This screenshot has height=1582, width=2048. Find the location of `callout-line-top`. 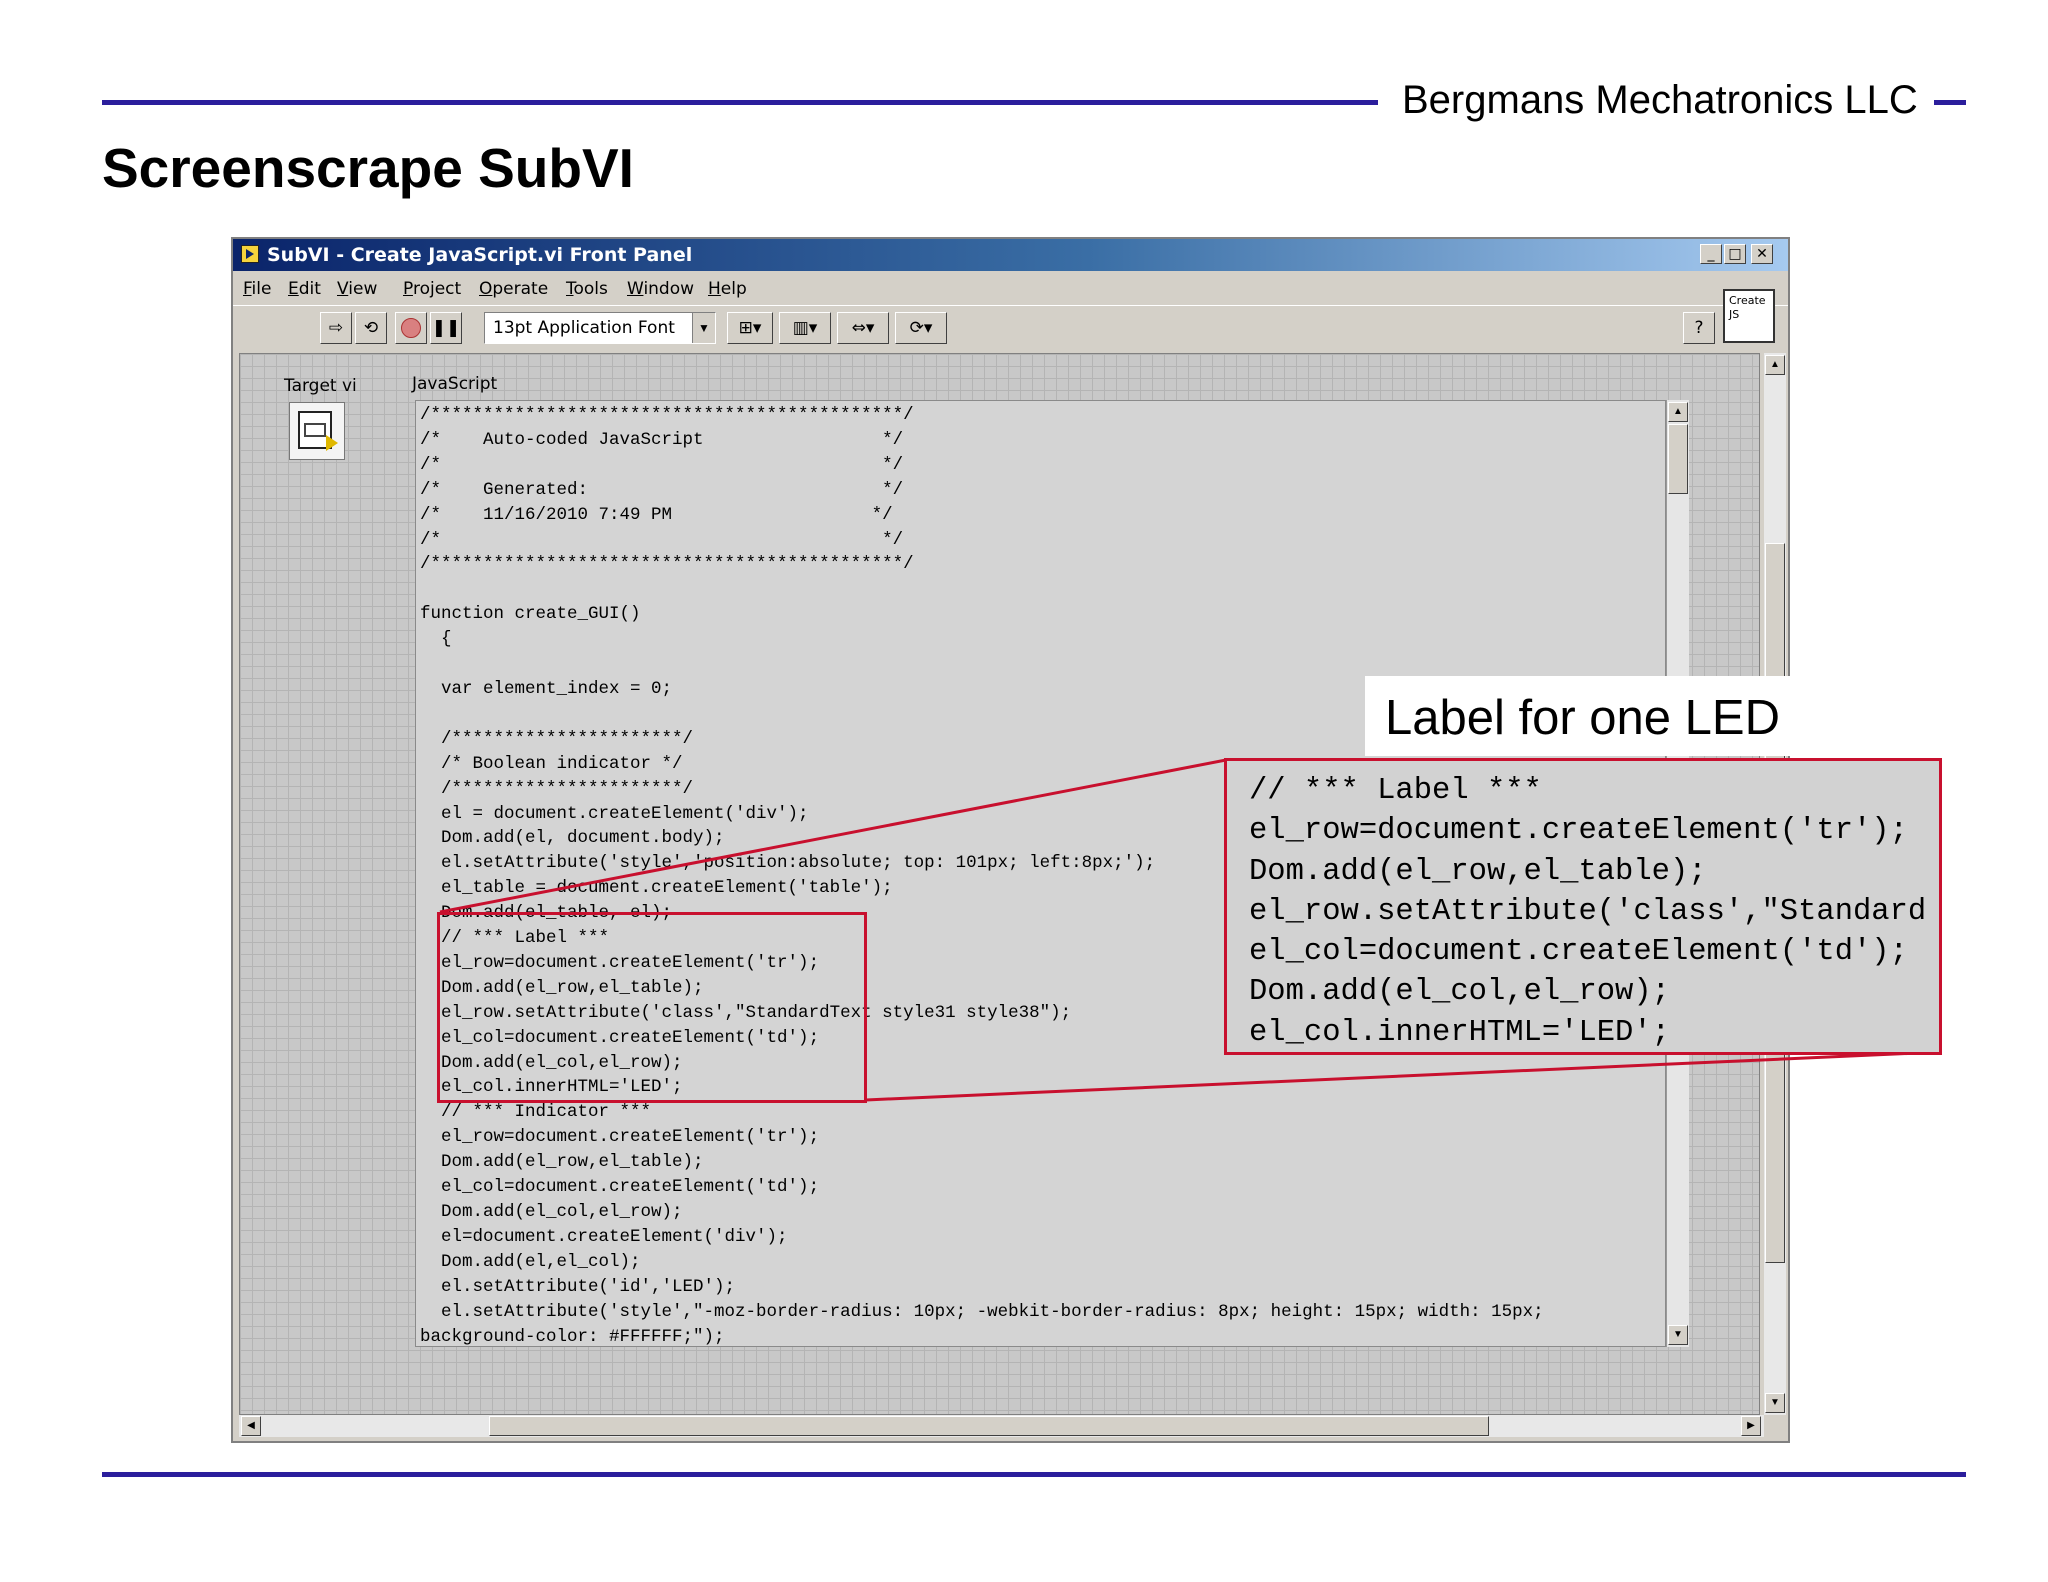

callout-line-top is located at coordinates (833, 836).